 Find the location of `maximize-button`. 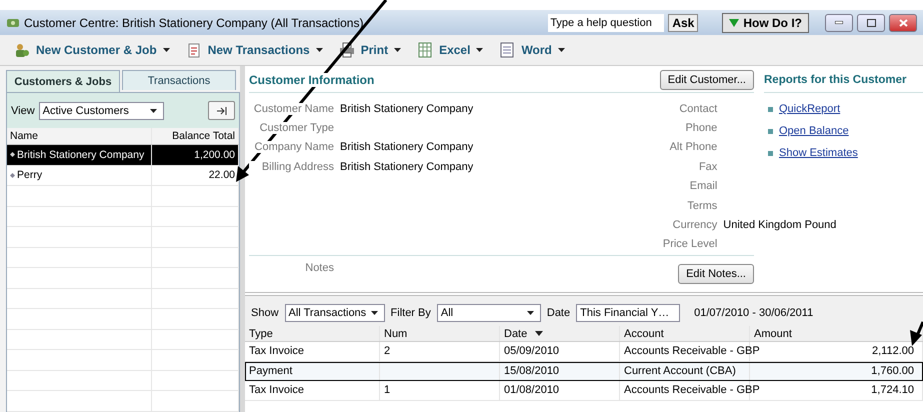

maximize-button is located at coordinates (871, 23).